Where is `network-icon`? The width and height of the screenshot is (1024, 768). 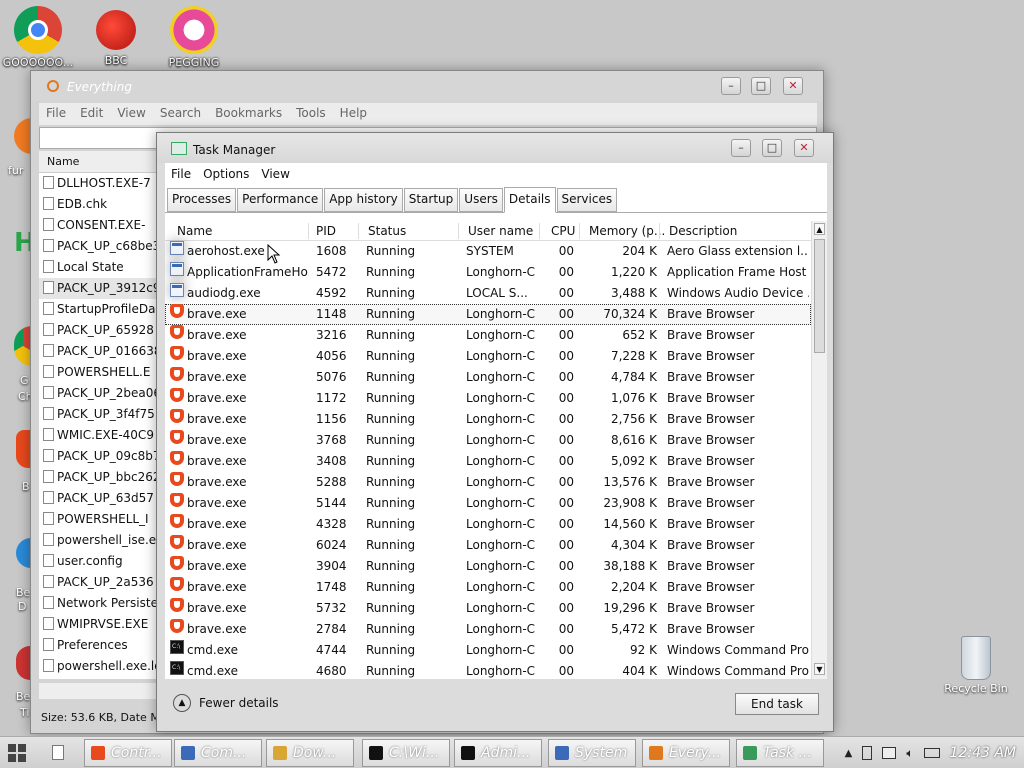 network-icon is located at coordinates (889, 753).